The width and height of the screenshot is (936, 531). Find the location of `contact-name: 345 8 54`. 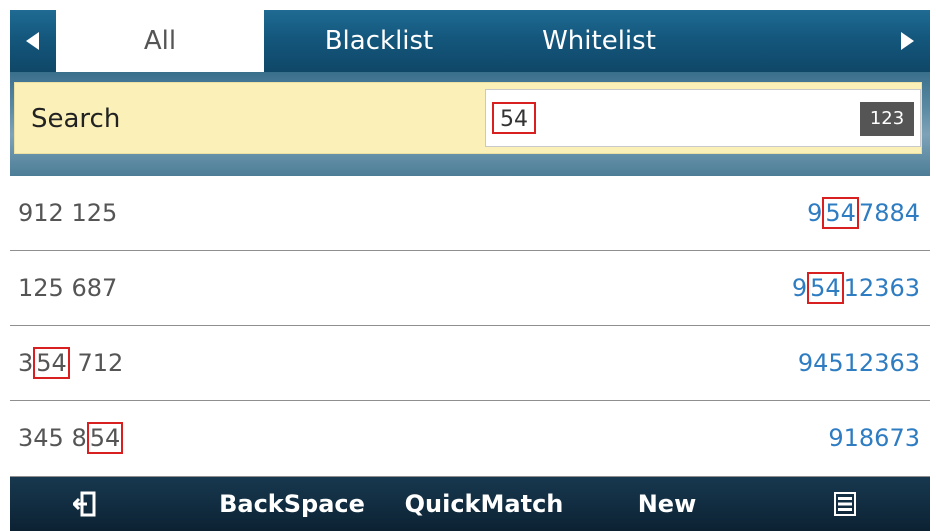

contact-name: 345 8 54 is located at coordinates (71, 438).